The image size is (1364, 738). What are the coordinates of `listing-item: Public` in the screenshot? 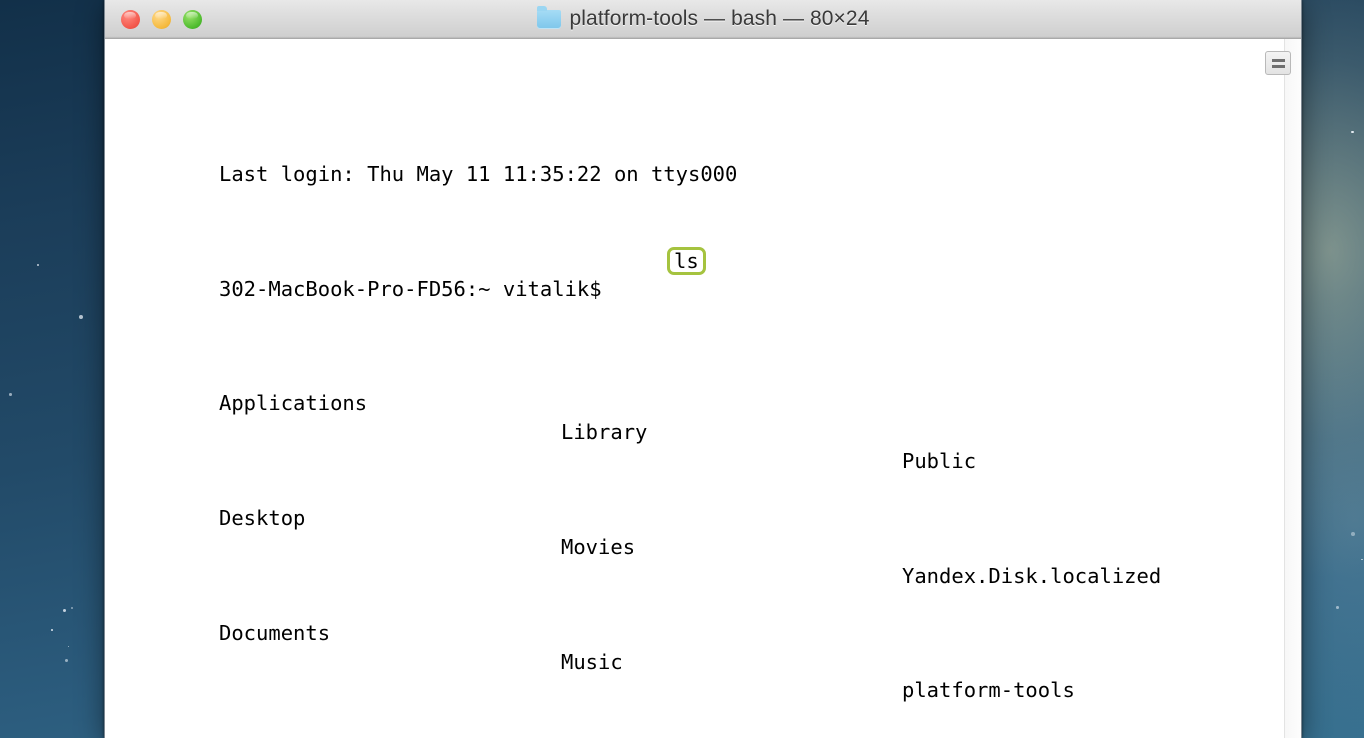 It's located at (939, 460).